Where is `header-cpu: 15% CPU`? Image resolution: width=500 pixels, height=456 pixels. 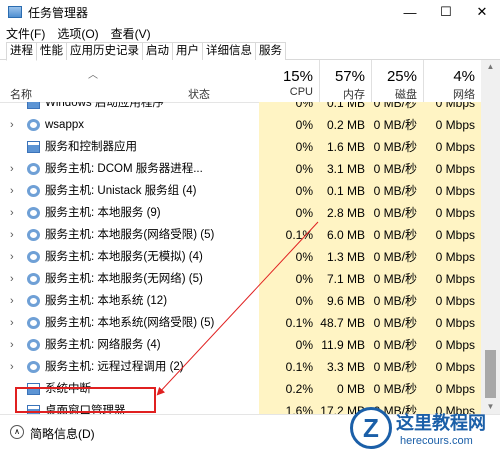 header-cpu: 15% CPU is located at coordinates (289, 81).